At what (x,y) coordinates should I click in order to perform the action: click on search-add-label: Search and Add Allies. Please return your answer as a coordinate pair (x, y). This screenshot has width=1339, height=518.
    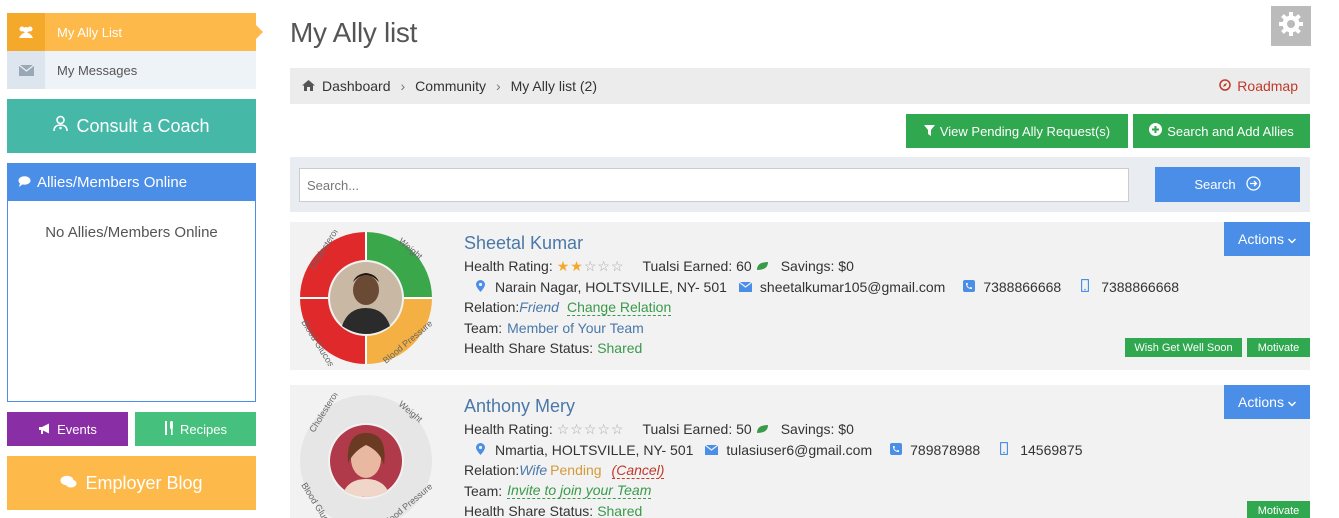
    Looking at the image, I should click on (1230, 131).